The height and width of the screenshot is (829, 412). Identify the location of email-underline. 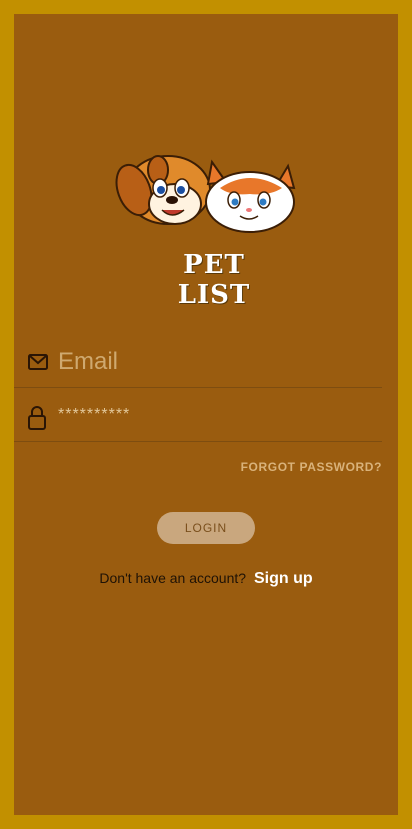
(198, 387).